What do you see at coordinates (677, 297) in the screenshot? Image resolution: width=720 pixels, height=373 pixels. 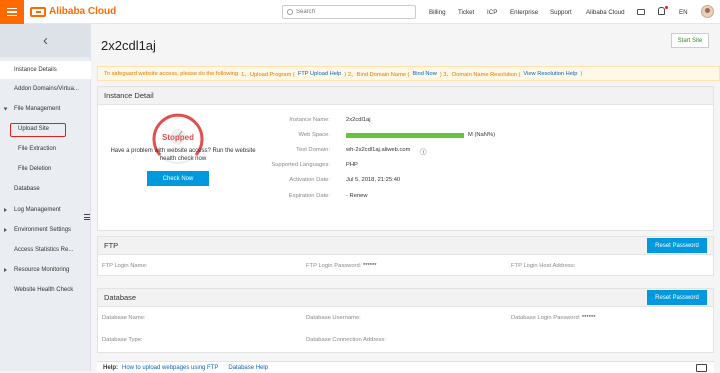 I see `database-reset-password-button: Reset Password` at bounding box center [677, 297].